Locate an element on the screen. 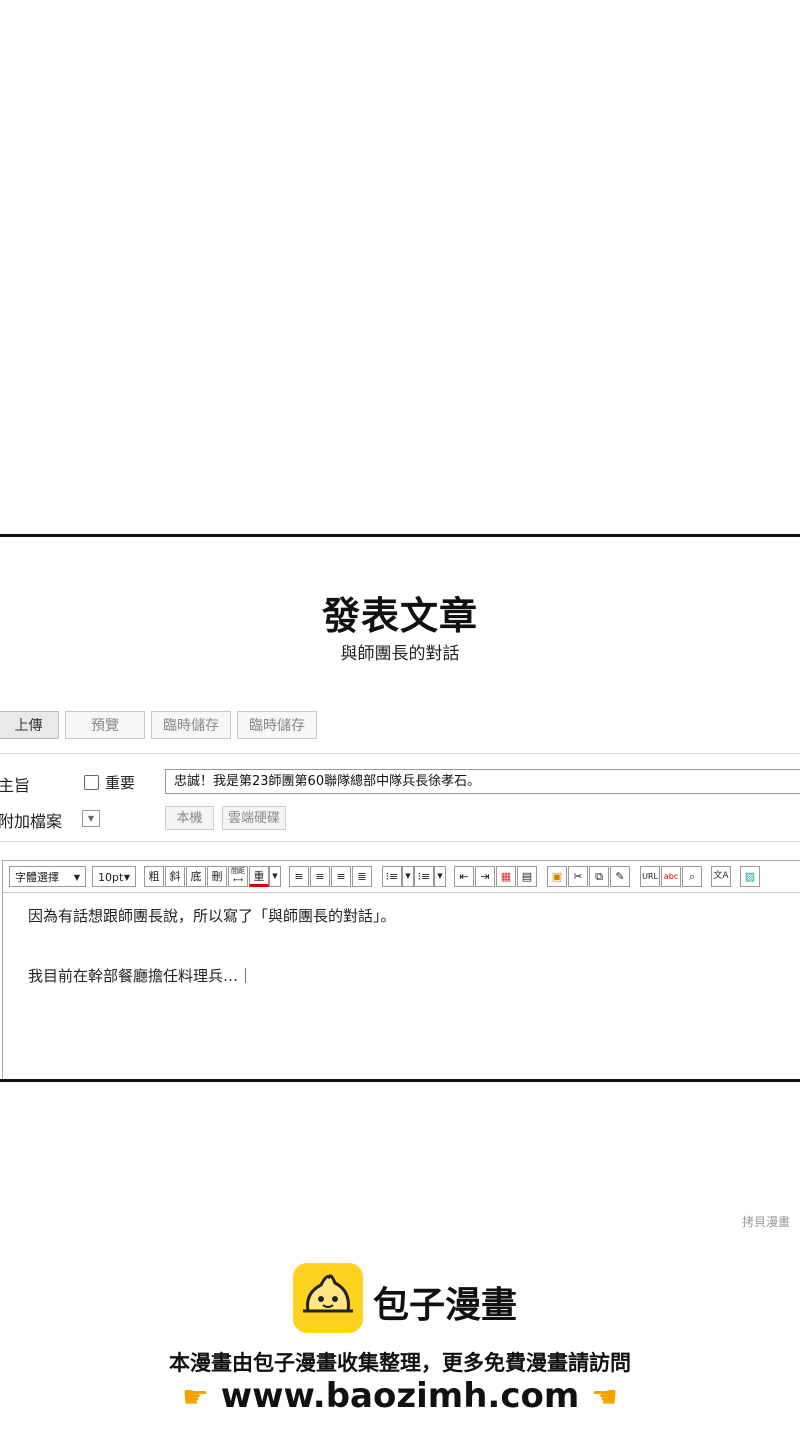 This screenshot has height=1440, width=800. site-url: www.baozimh.com is located at coordinates (400, 1396).